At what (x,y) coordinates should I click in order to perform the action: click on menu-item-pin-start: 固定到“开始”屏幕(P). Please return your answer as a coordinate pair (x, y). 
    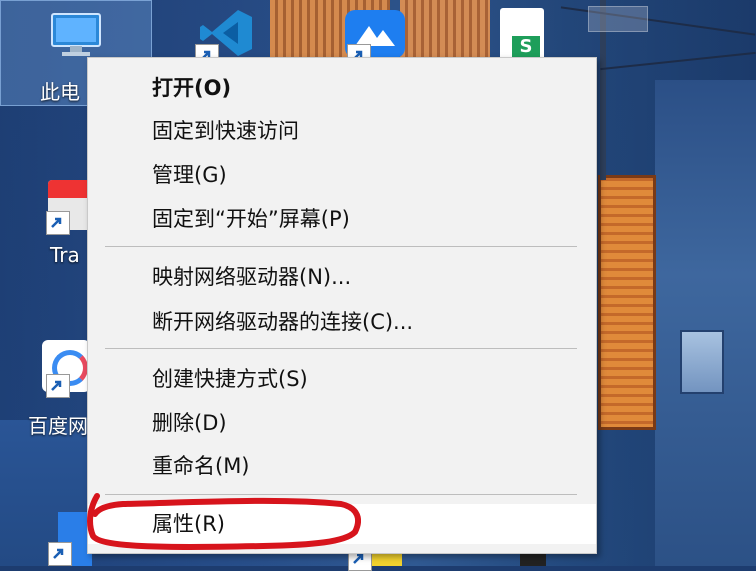
    Looking at the image, I should click on (342, 219).